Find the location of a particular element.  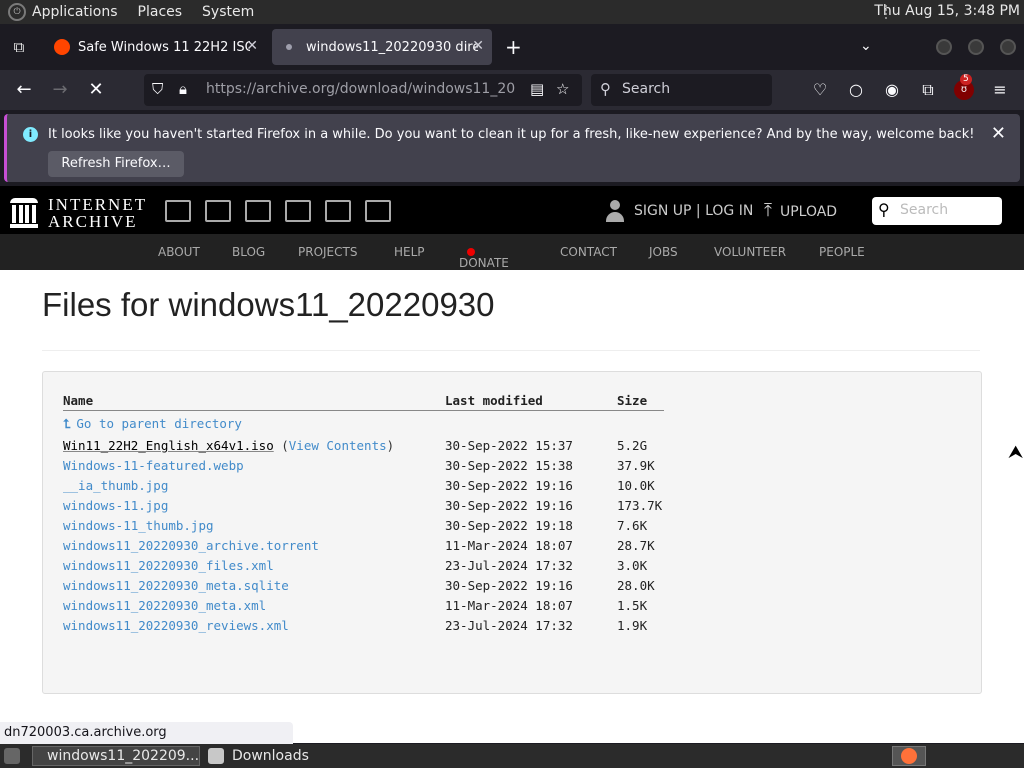

modified-cell: 11-Mar-2024 18:07 is located at coordinates (509, 545).